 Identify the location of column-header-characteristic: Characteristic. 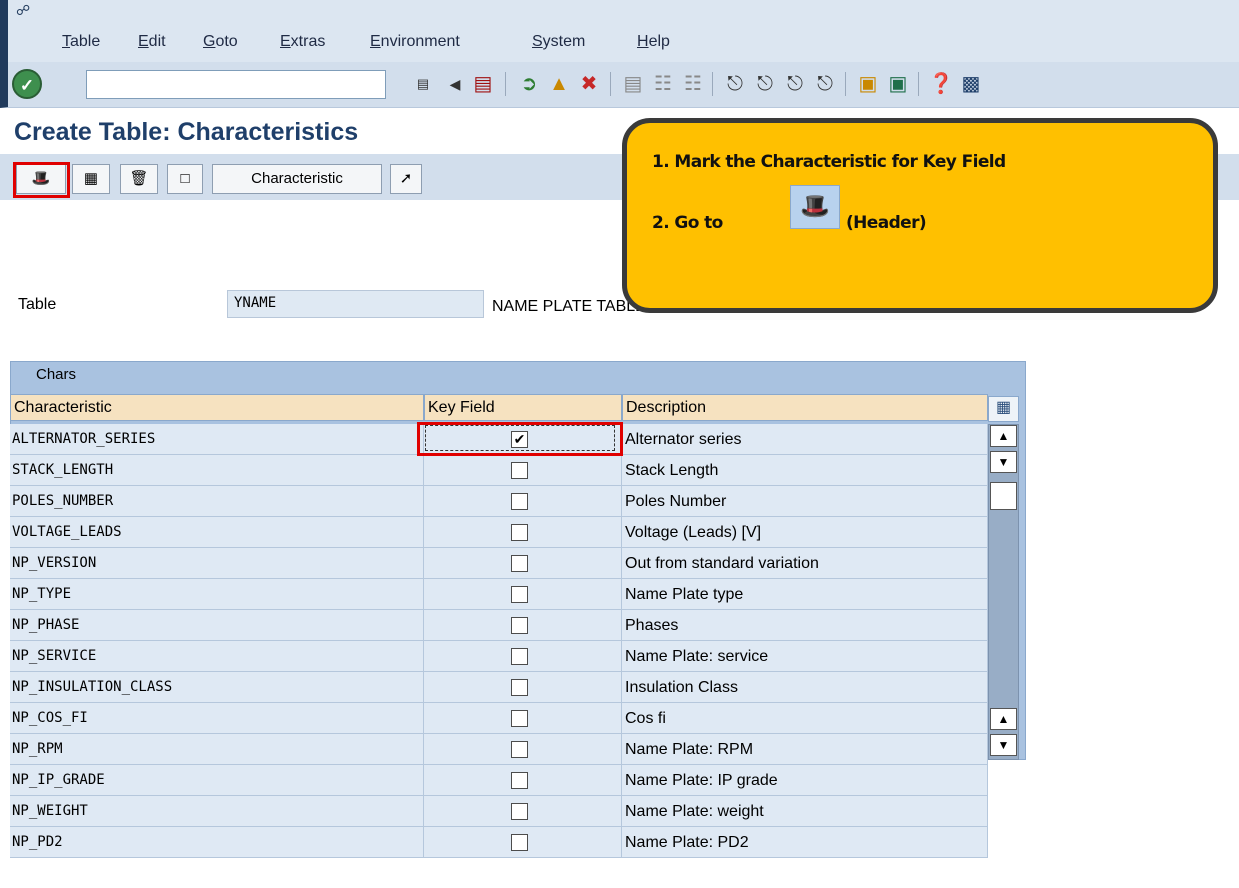
(217, 407).